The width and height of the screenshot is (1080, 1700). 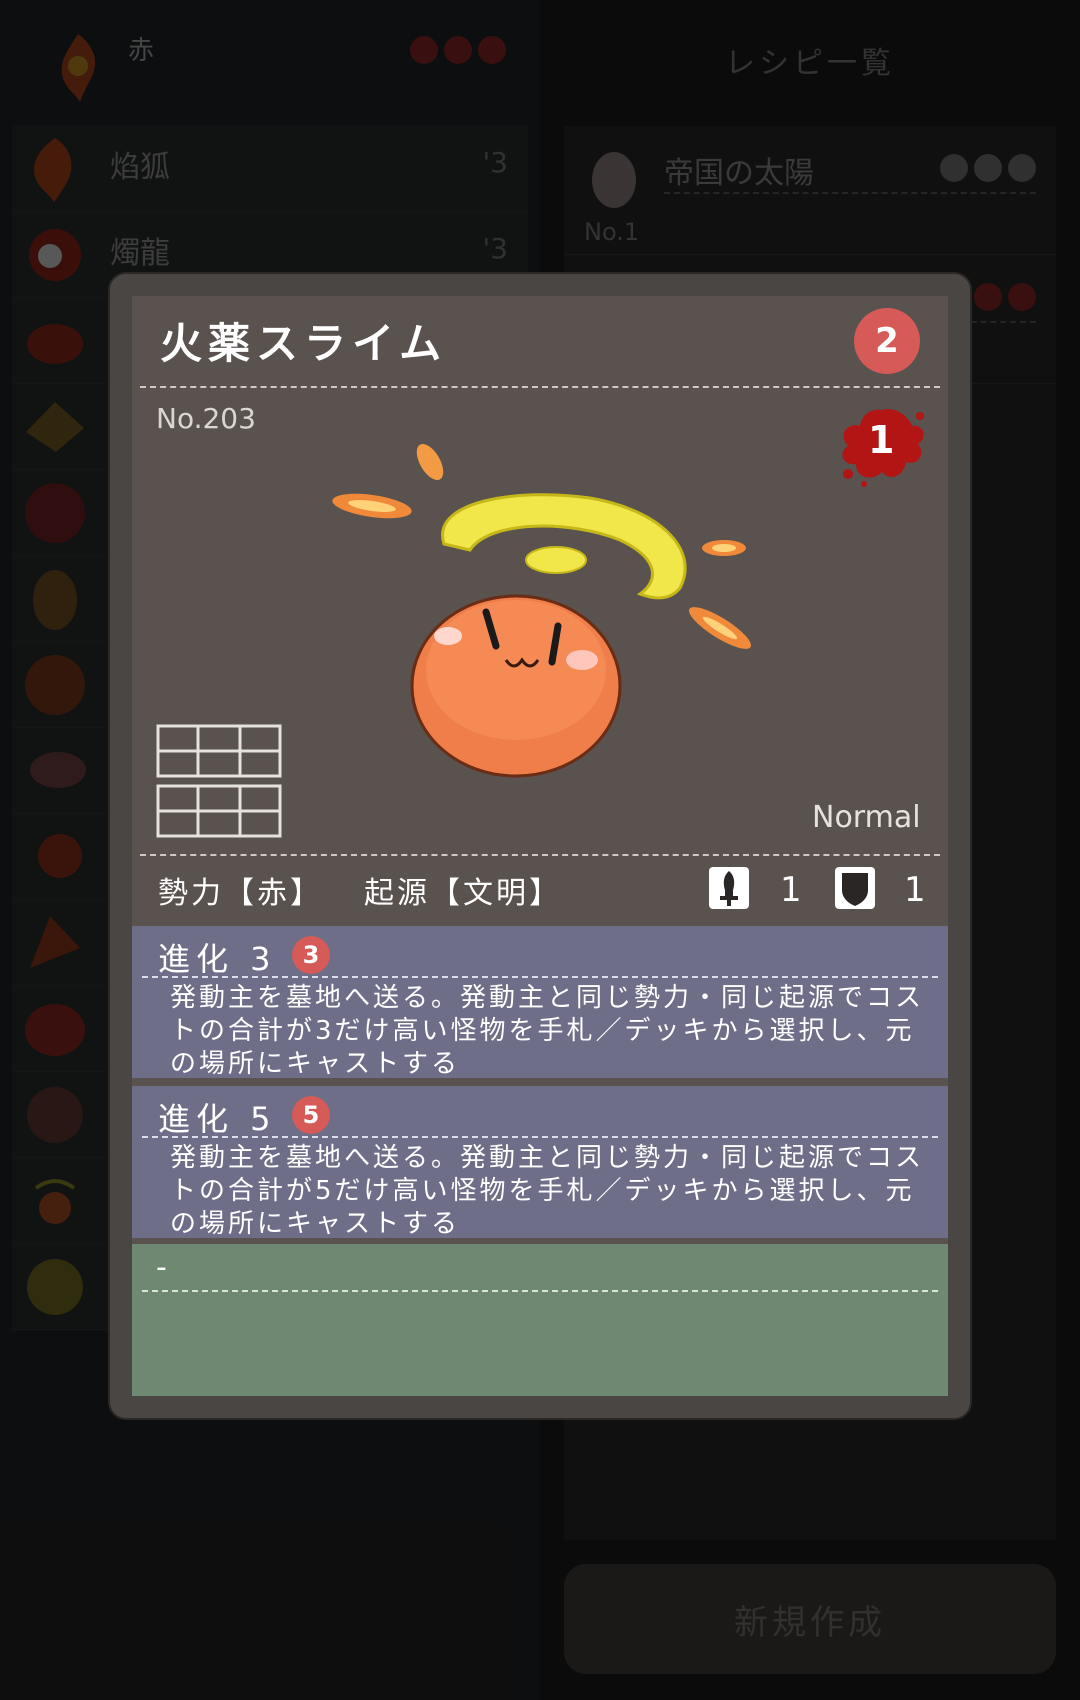 I want to click on card-stats-row: 勢力【赤】 起源【文明】 1 1, so click(x=540, y=888).